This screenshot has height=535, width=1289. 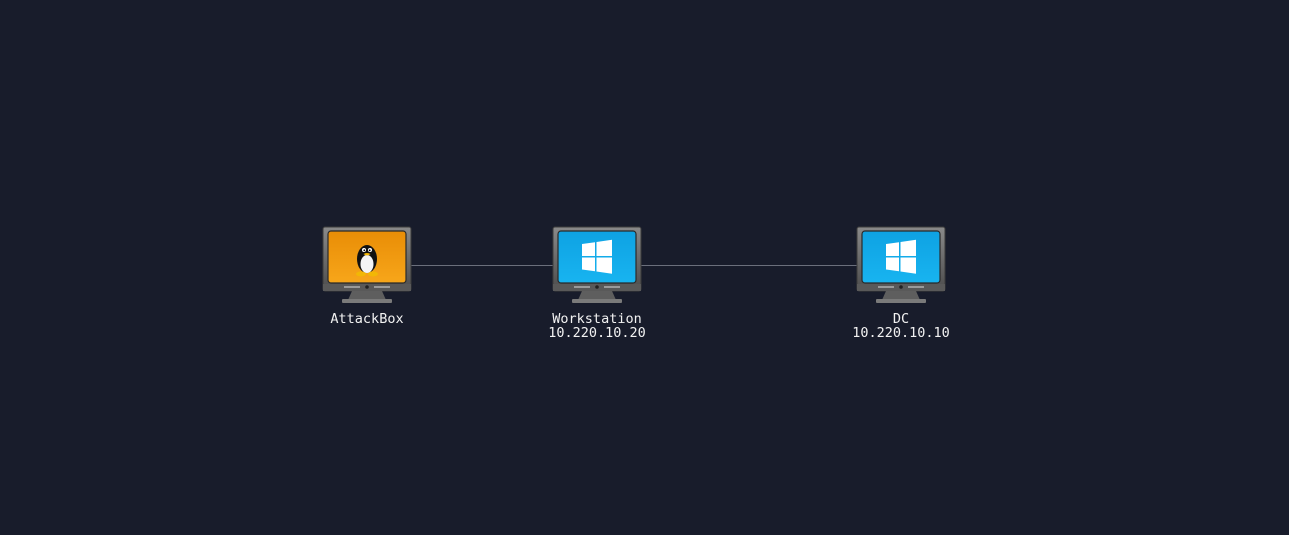 What do you see at coordinates (901, 333) in the screenshot?
I see `node-ip: 10.220.10.10` at bounding box center [901, 333].